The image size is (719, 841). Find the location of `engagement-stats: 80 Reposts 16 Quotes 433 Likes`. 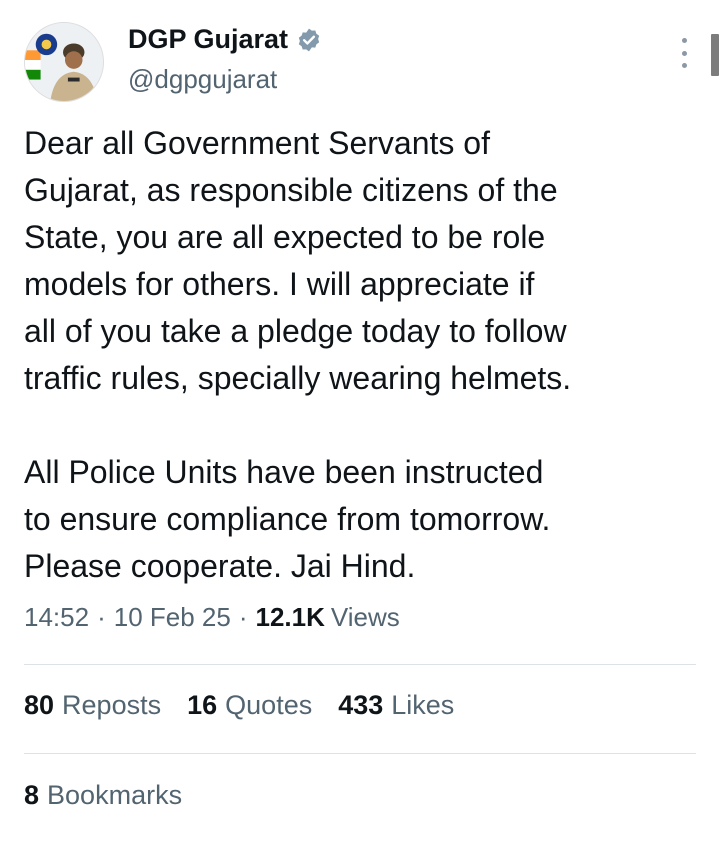

engagement-stats: 80 Reposts 16 Quotes 433 Likes is located at coordinates (252, 705).